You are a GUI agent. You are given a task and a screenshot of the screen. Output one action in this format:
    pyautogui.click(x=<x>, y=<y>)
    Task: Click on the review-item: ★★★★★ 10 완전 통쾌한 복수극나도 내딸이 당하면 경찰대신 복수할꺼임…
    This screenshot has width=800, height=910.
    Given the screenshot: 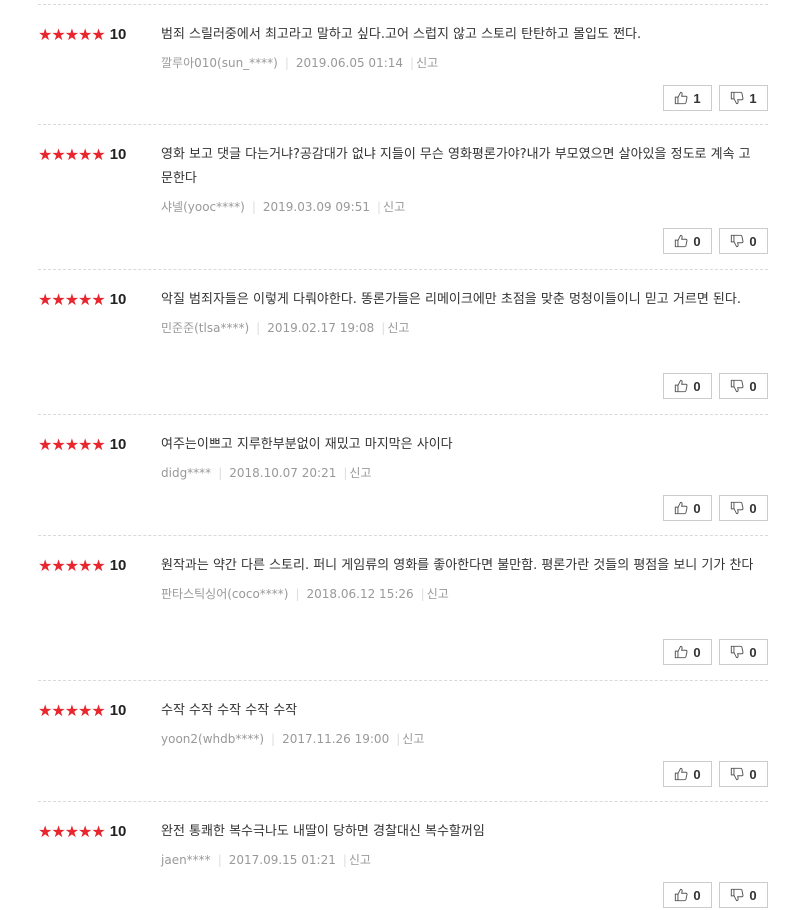 What is the action you would take?
    pyautogui.click(x=403, y=855)
    